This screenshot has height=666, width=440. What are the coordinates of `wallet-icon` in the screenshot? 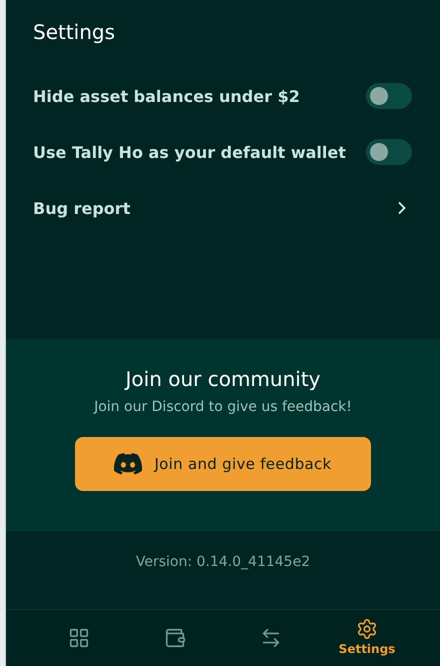 It's located at (175, 638).